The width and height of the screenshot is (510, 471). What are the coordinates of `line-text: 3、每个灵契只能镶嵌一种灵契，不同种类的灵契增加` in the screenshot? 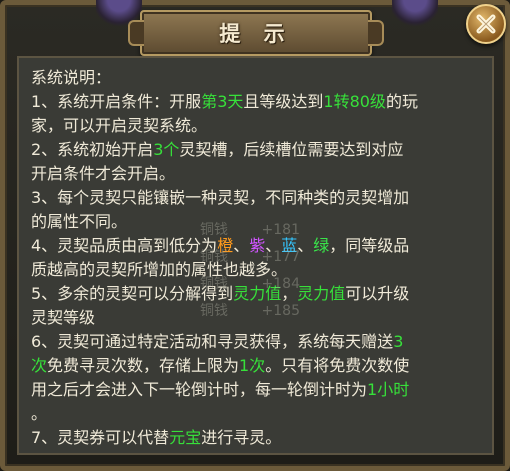 It's located at (220, 197).